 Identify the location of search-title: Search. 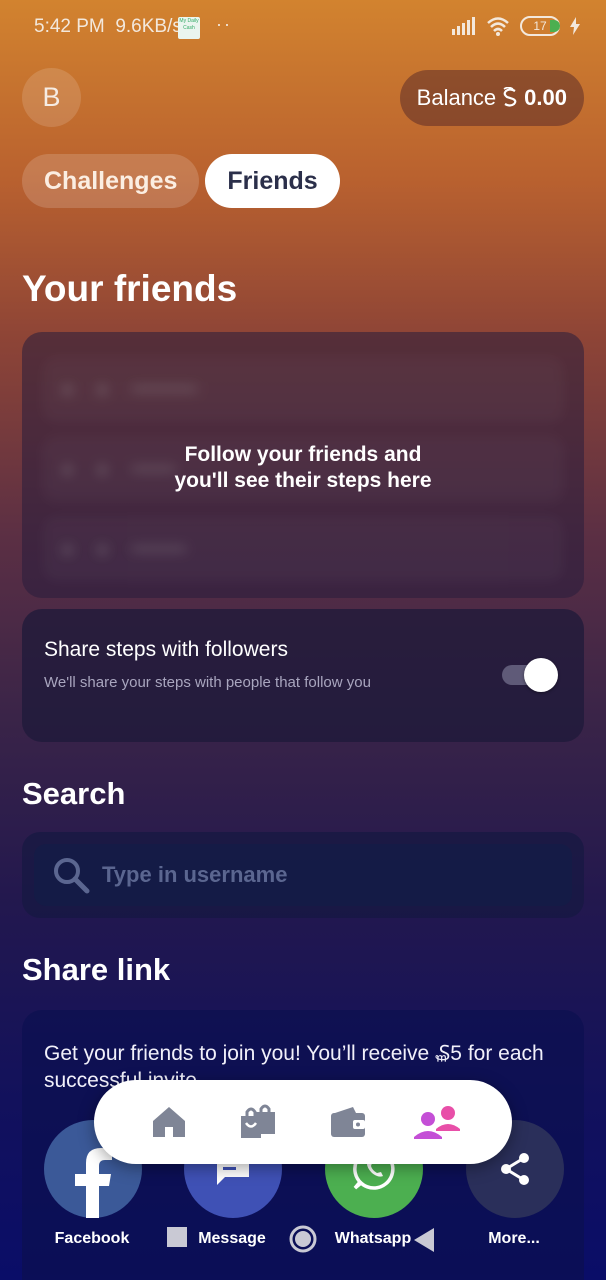
(74, 793).